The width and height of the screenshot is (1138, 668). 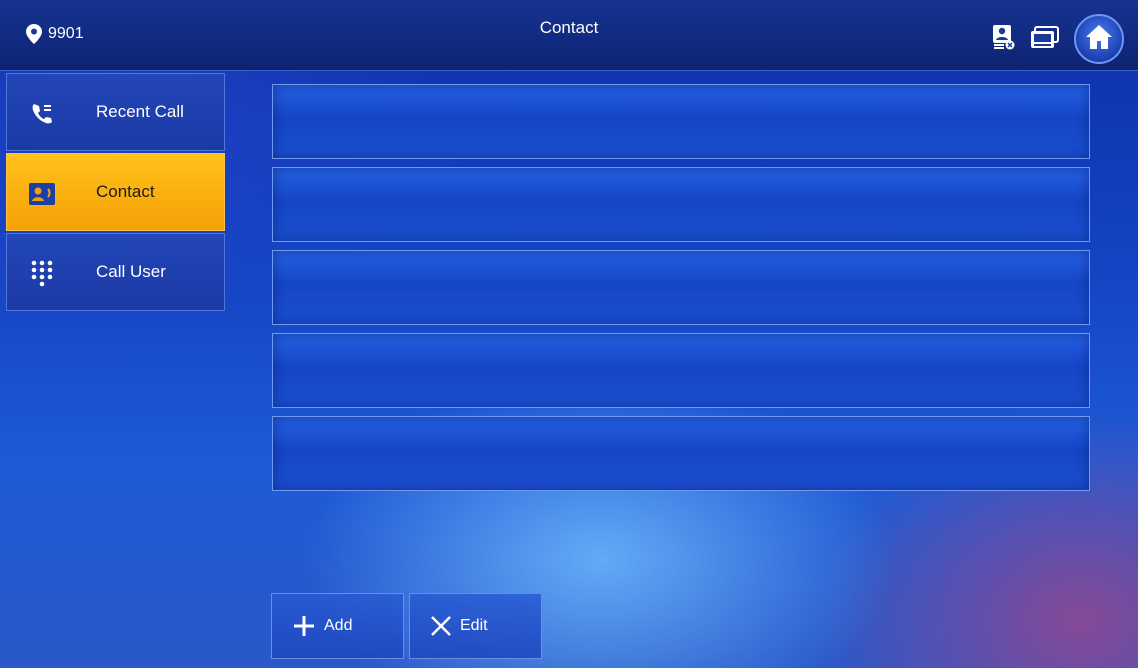 What do you see at coordinates (441, 626) in the screenshot?
I see `close-icon` at bounding box center [441, 626].